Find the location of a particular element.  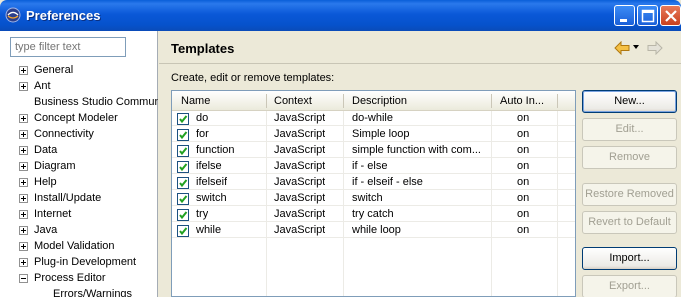

cell-description: if - else is located at coordinates (370, 166).